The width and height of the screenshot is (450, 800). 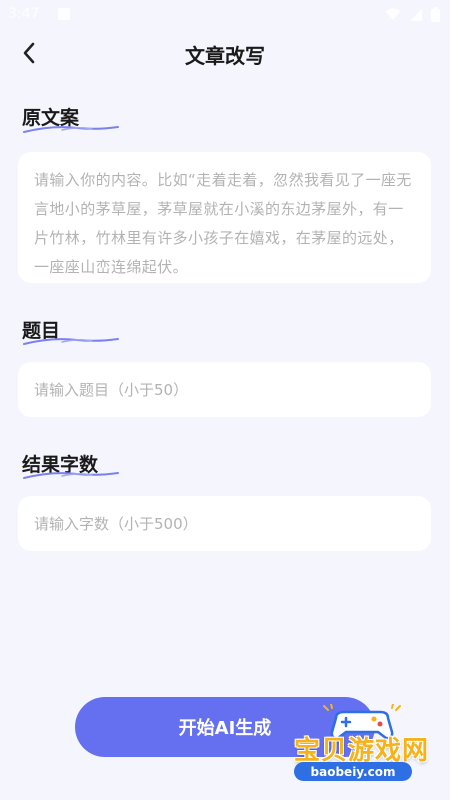 I want to click on status-bar: 3:47, so click(x=225, y=15).